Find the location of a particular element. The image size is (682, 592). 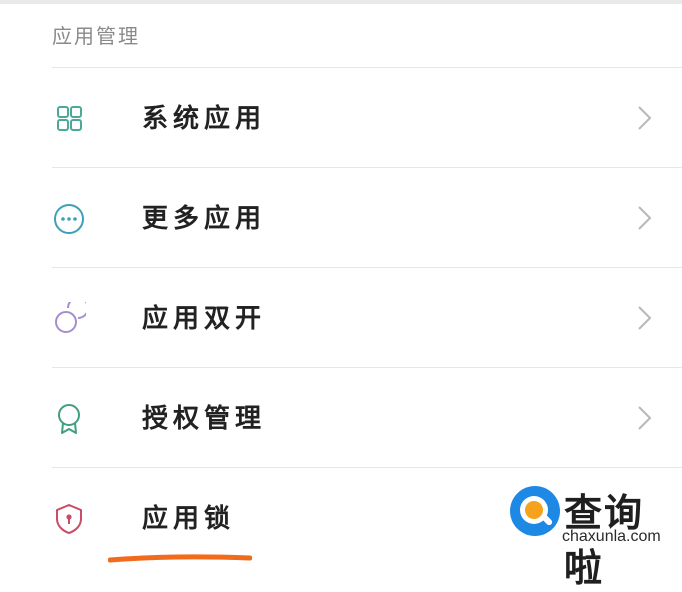

watermark-logo-icon is located at coordinates (535, 511).